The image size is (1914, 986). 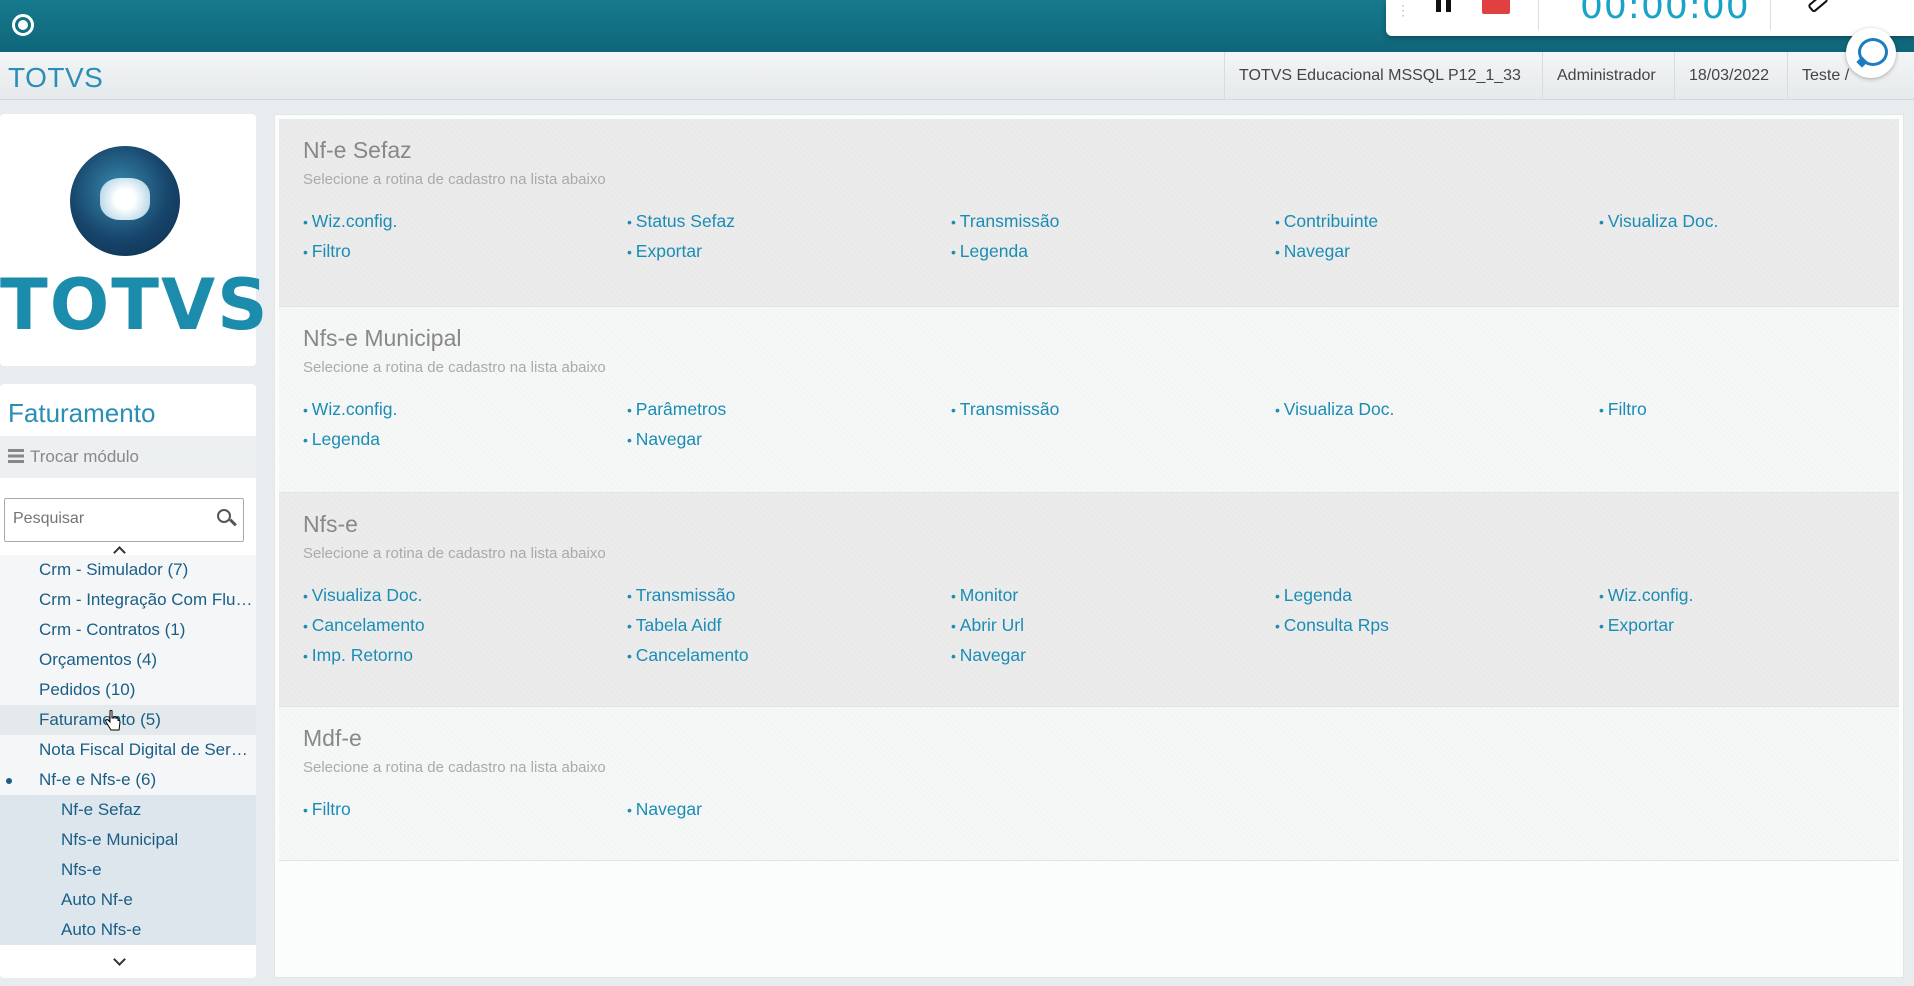 What do you see at coordinates (128, 720) in the screenshot?
I see `menu-item-faturamento: Faturamento (5)` at bounding box center [128, 720].